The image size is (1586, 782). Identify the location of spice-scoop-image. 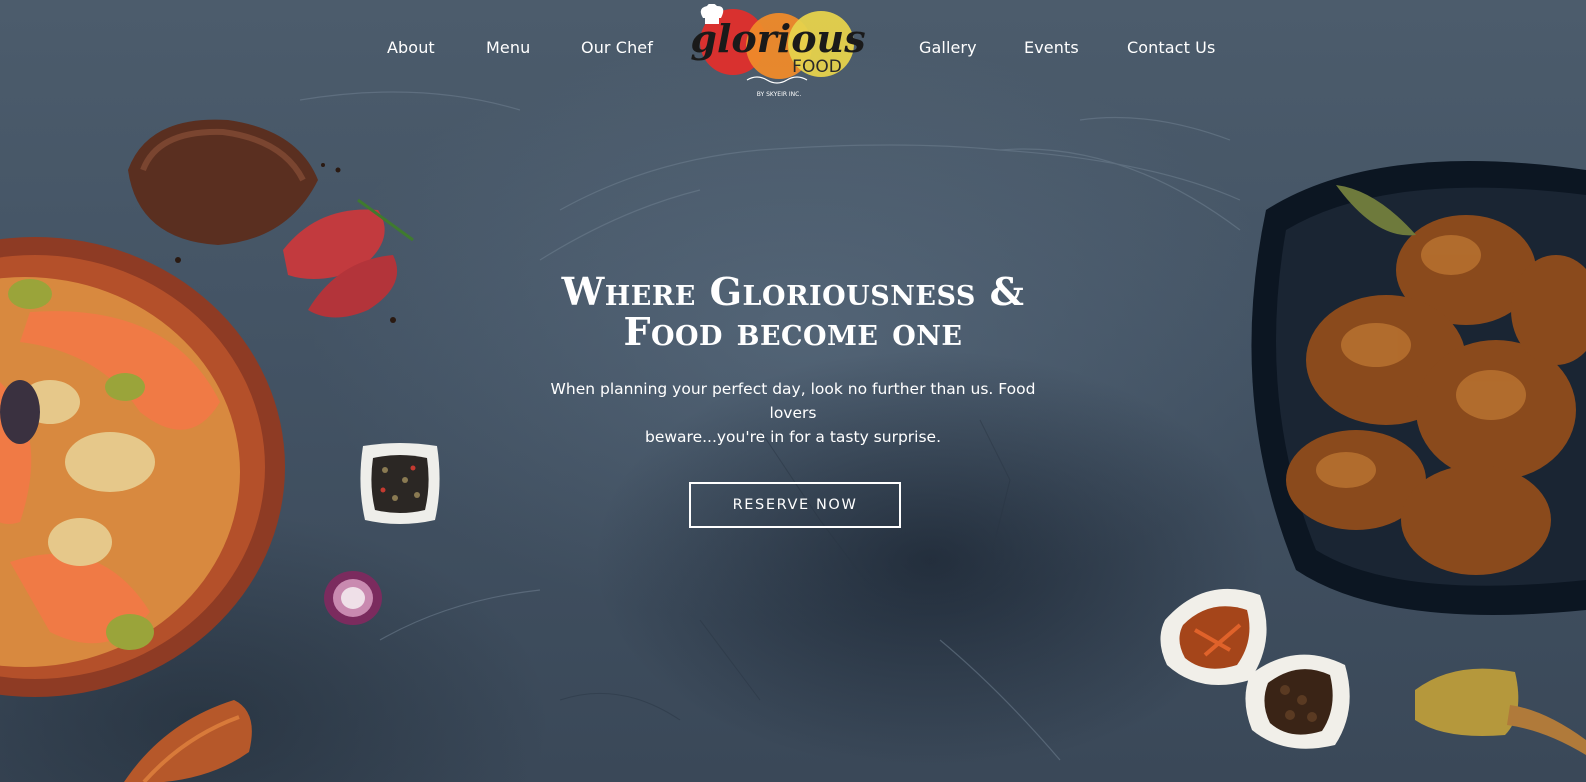
(188, 741).